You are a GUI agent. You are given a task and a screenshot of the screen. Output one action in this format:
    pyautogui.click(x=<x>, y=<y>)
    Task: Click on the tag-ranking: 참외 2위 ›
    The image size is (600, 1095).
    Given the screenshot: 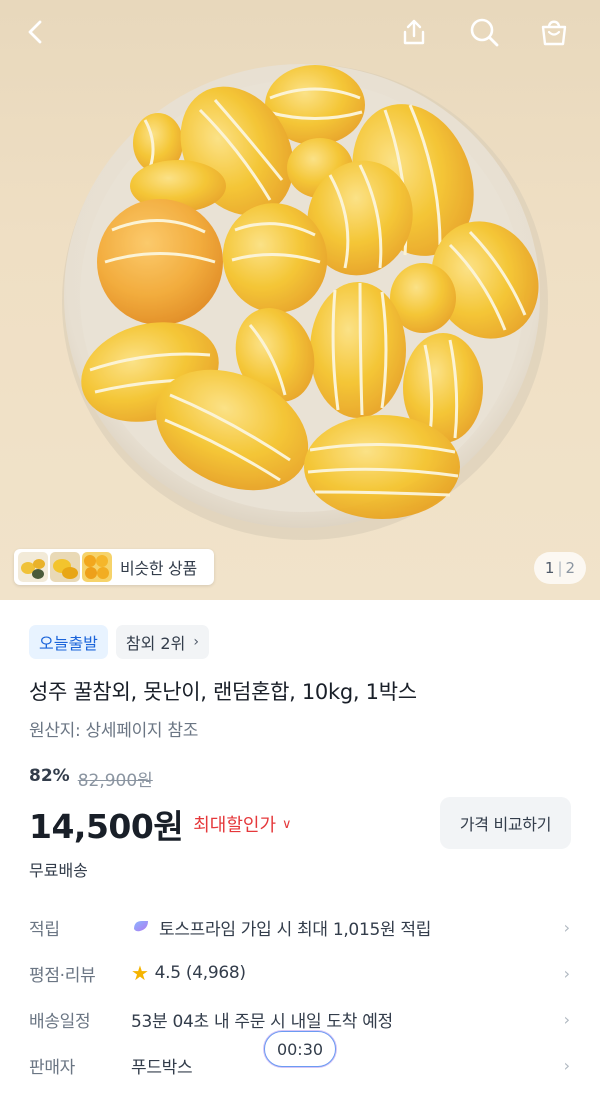 What is the action you would take?
    pyautogui.click(x=162, y=642)
    